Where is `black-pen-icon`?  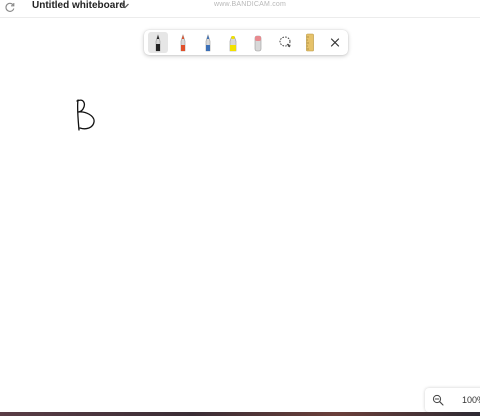
black-pen-icon is located at coordinates (158, 43).